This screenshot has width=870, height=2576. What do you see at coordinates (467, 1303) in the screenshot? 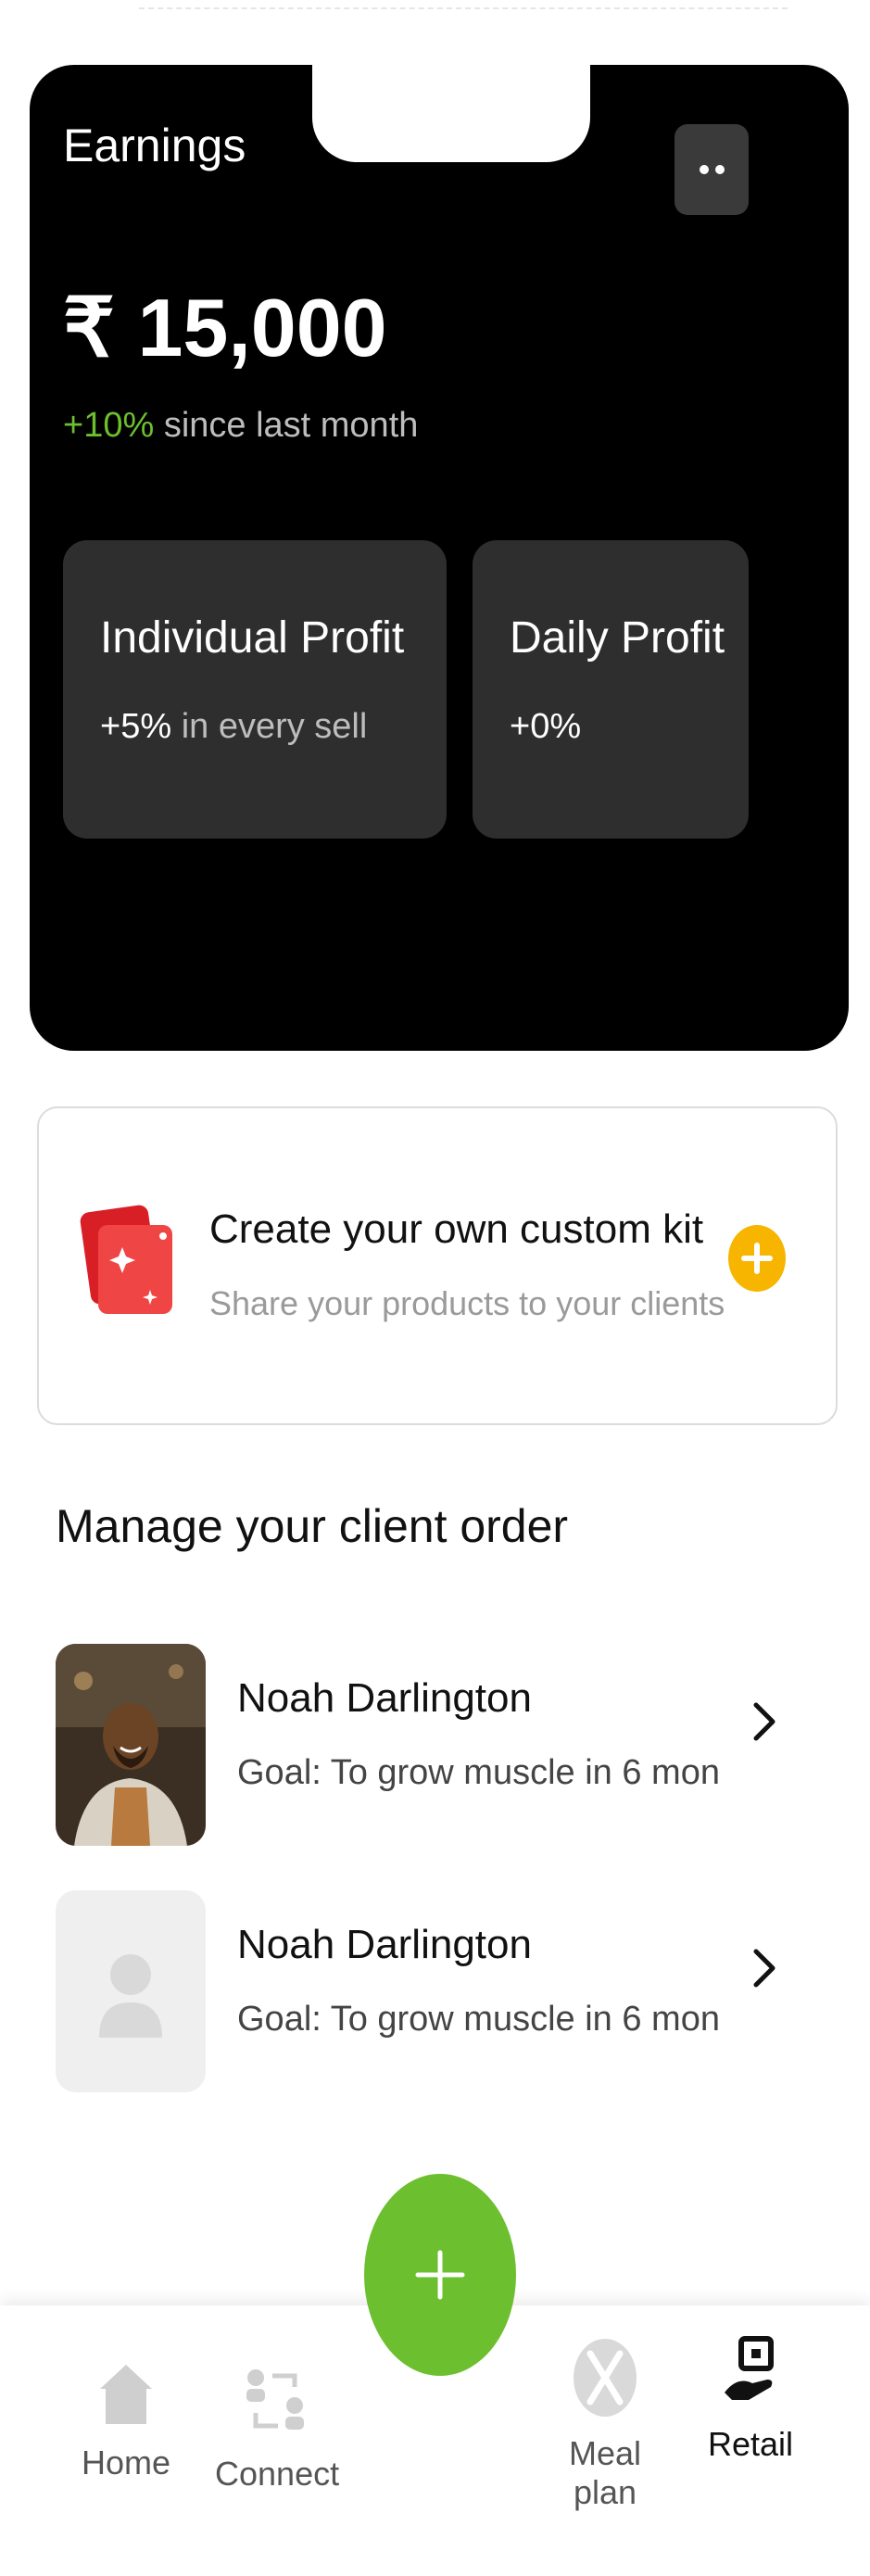
I see `custom-kit-subtitle: Share your products to your clients` at bounding box center [467, 1303].